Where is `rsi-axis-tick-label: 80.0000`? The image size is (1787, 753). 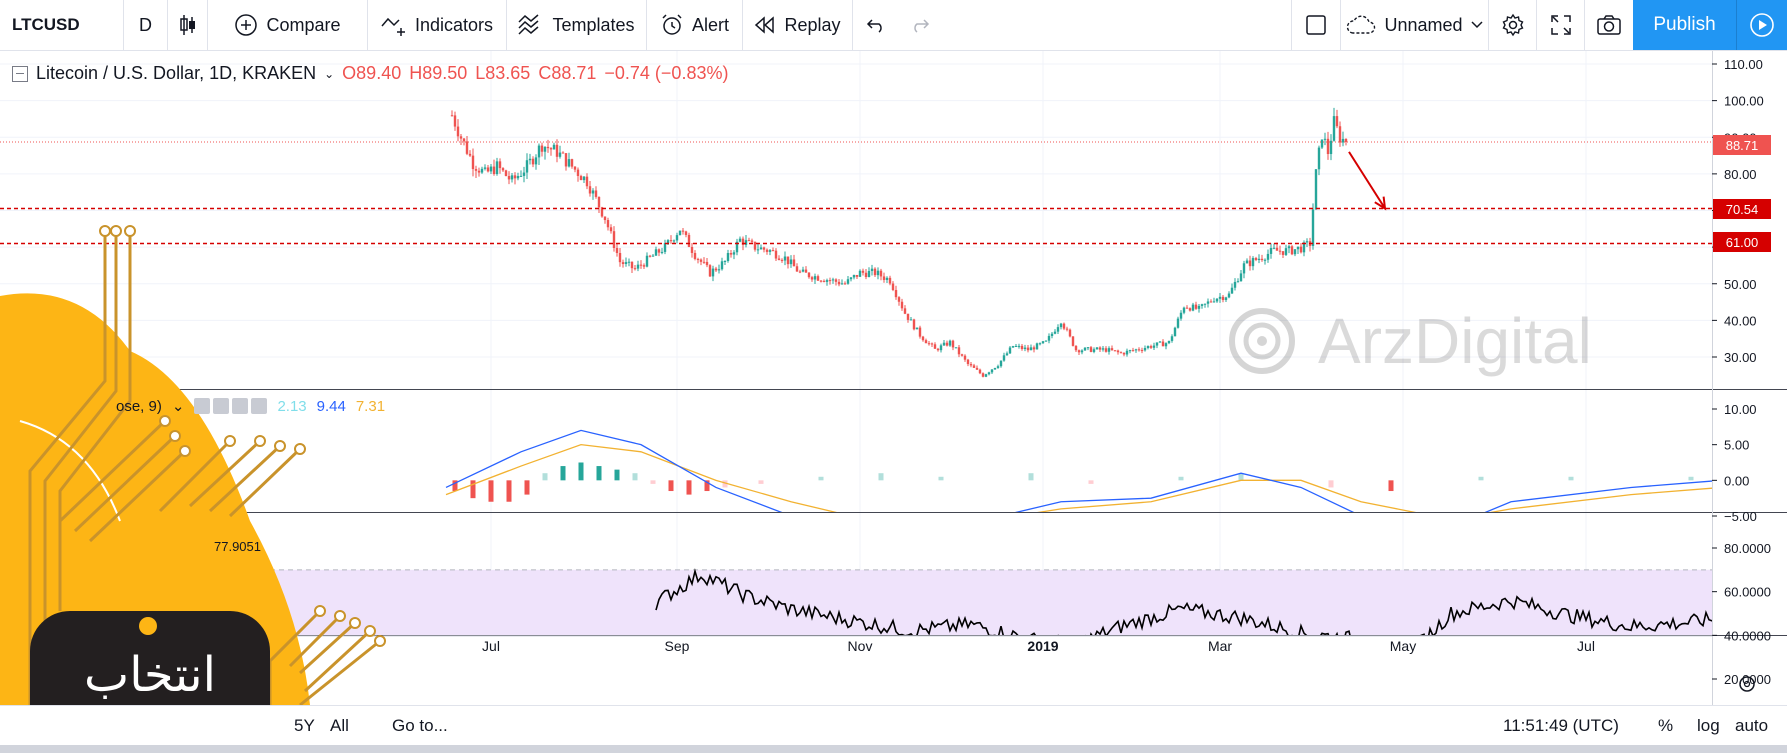 rsi-axis-tick-label: 80.0000 is located at coordinates (1747, 548).